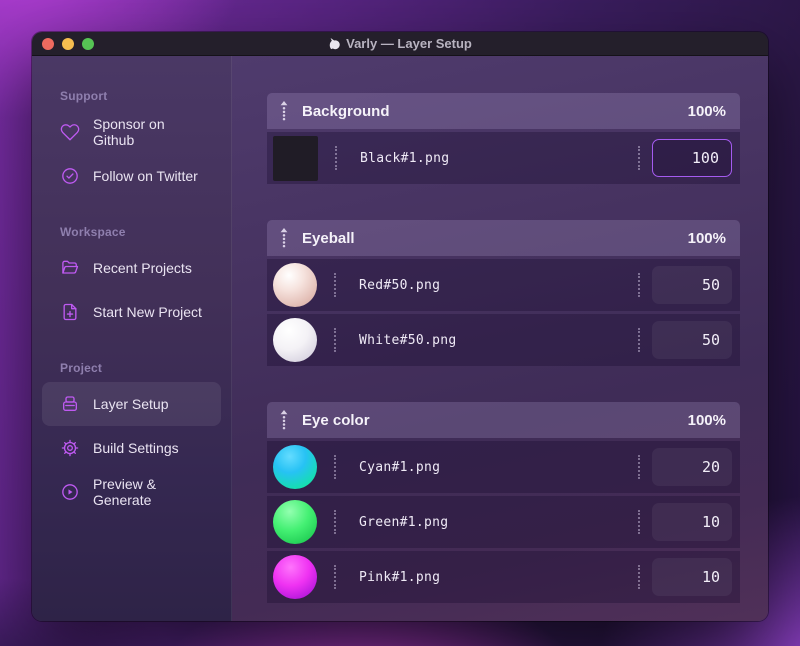  What do you see at coordinates (125, 492) in the screenshot?
I see `sidebar-item-label: Preview & Generate` at bounding box center [125, 492].